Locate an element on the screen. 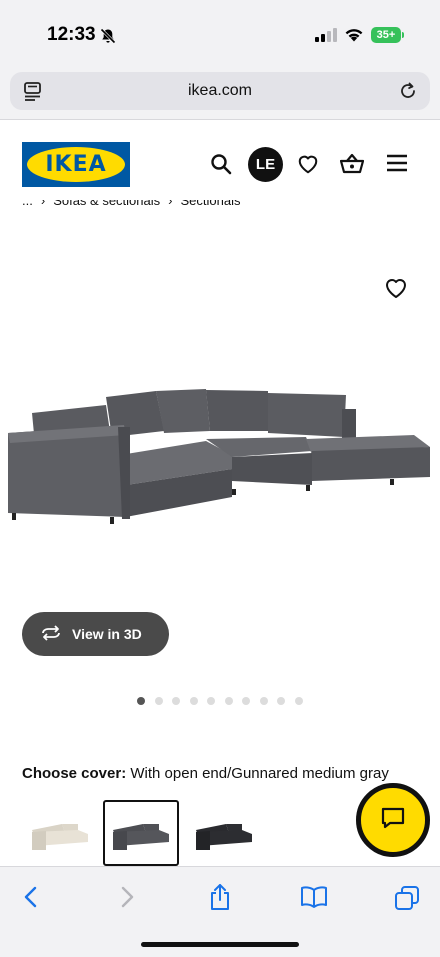 The width and height of the screenshot is (440, 957). tabs-icon is located at coordinates (407, 900).